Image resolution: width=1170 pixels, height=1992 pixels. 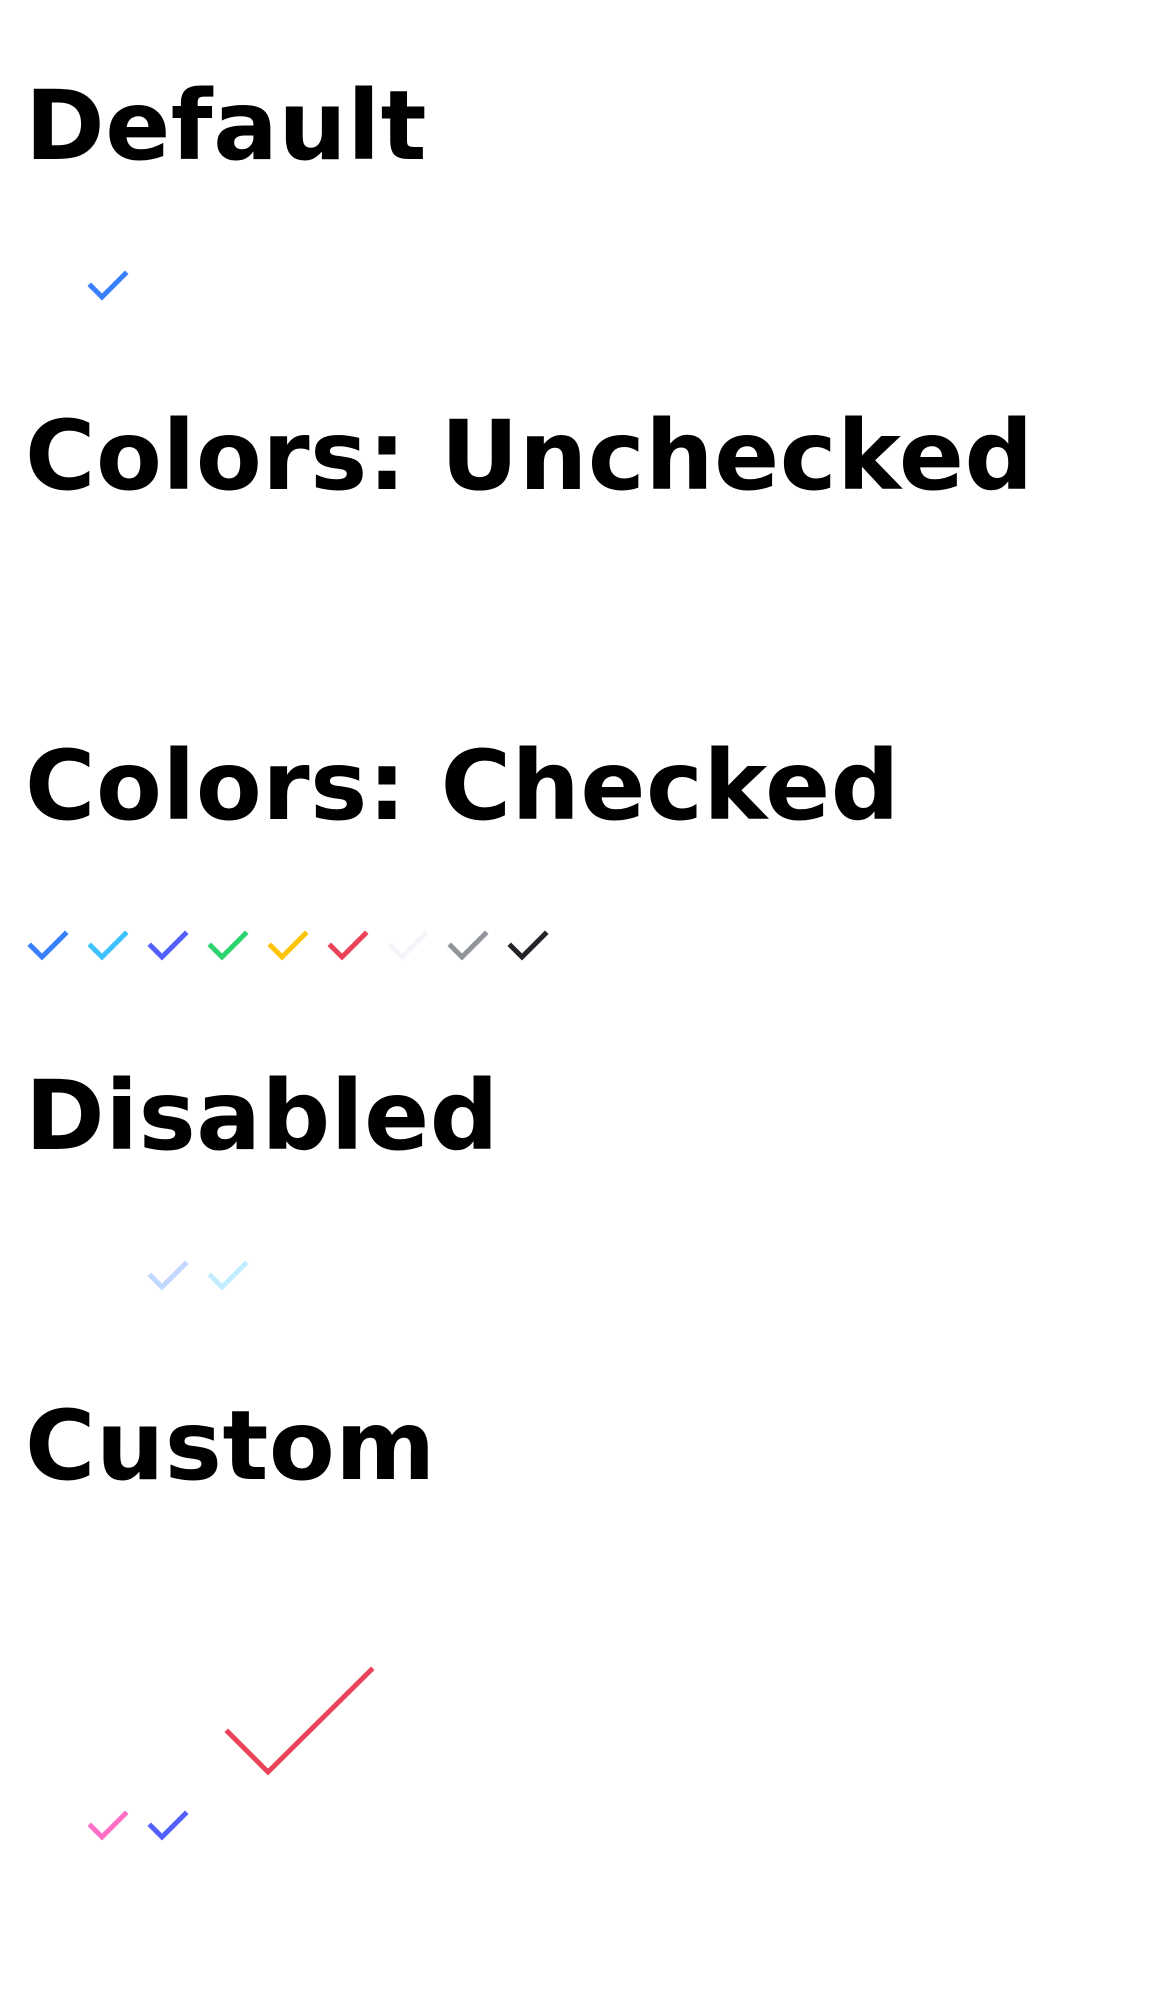 What do you see at coordinates (466, 616) in the screenshot?
I see `checkbox-unchecked-medium` at bounding box center [466, 616].